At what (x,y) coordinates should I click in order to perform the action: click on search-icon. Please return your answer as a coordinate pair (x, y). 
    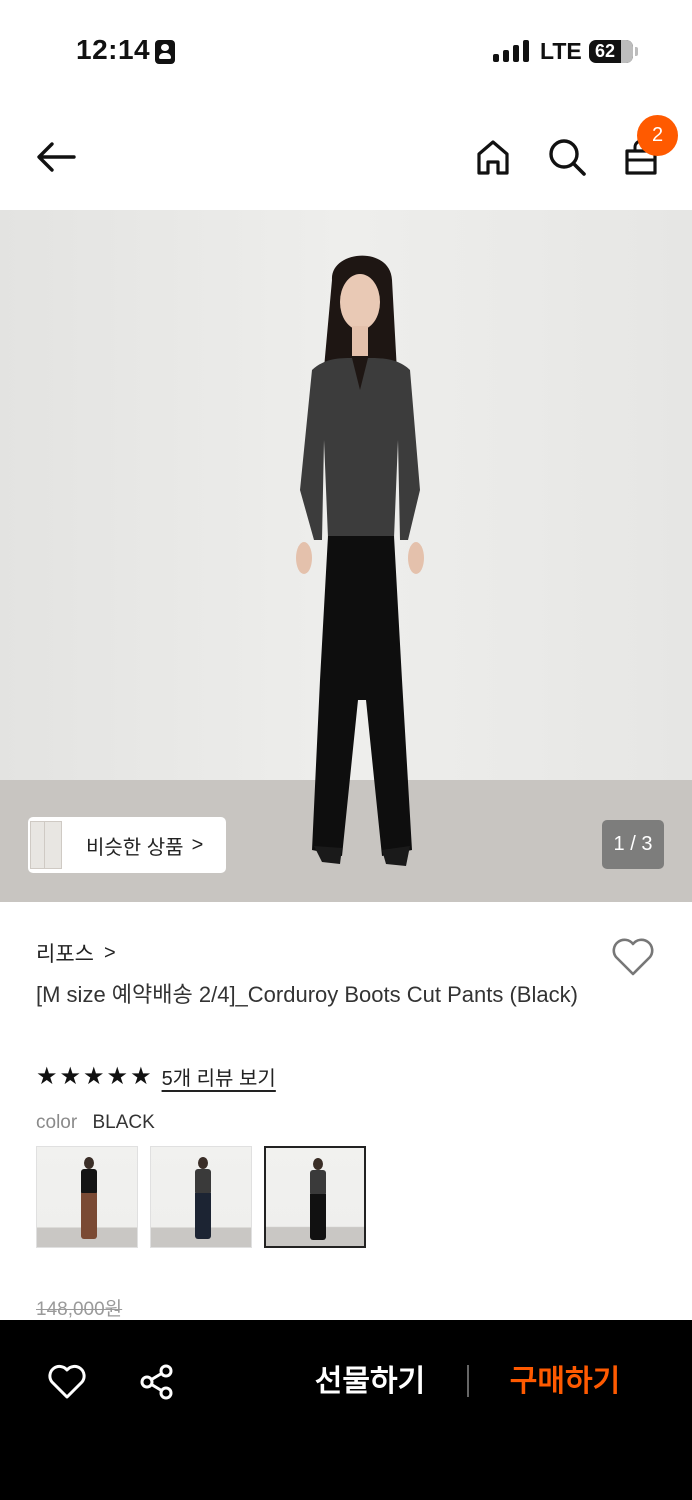
    Looking at the image, I should click on (567, 157).